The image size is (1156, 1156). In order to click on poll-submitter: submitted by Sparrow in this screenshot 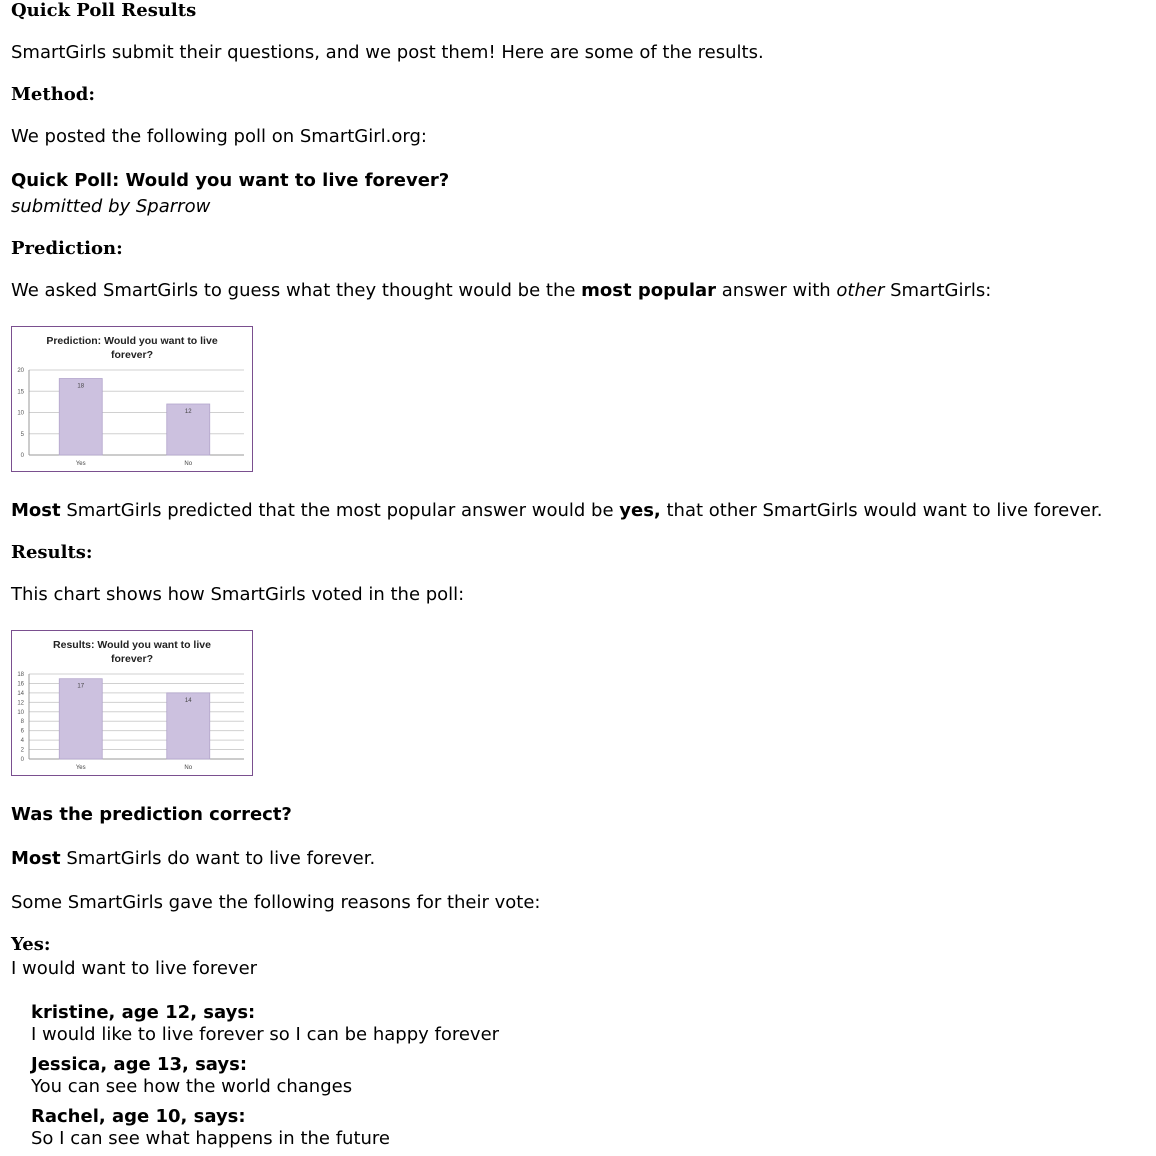, I will do `click(111, 206)`.